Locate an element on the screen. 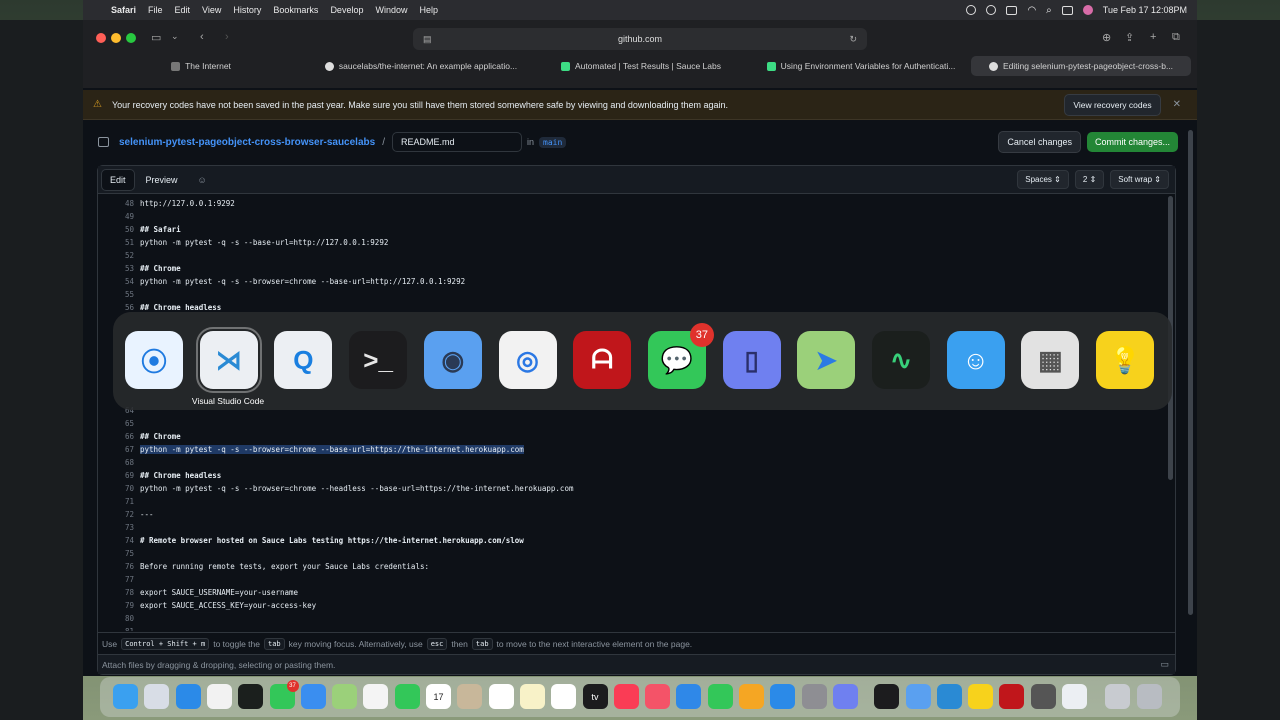 The image size is (1280, 720). finder-dock-icon is located at coordinates (125, 696).